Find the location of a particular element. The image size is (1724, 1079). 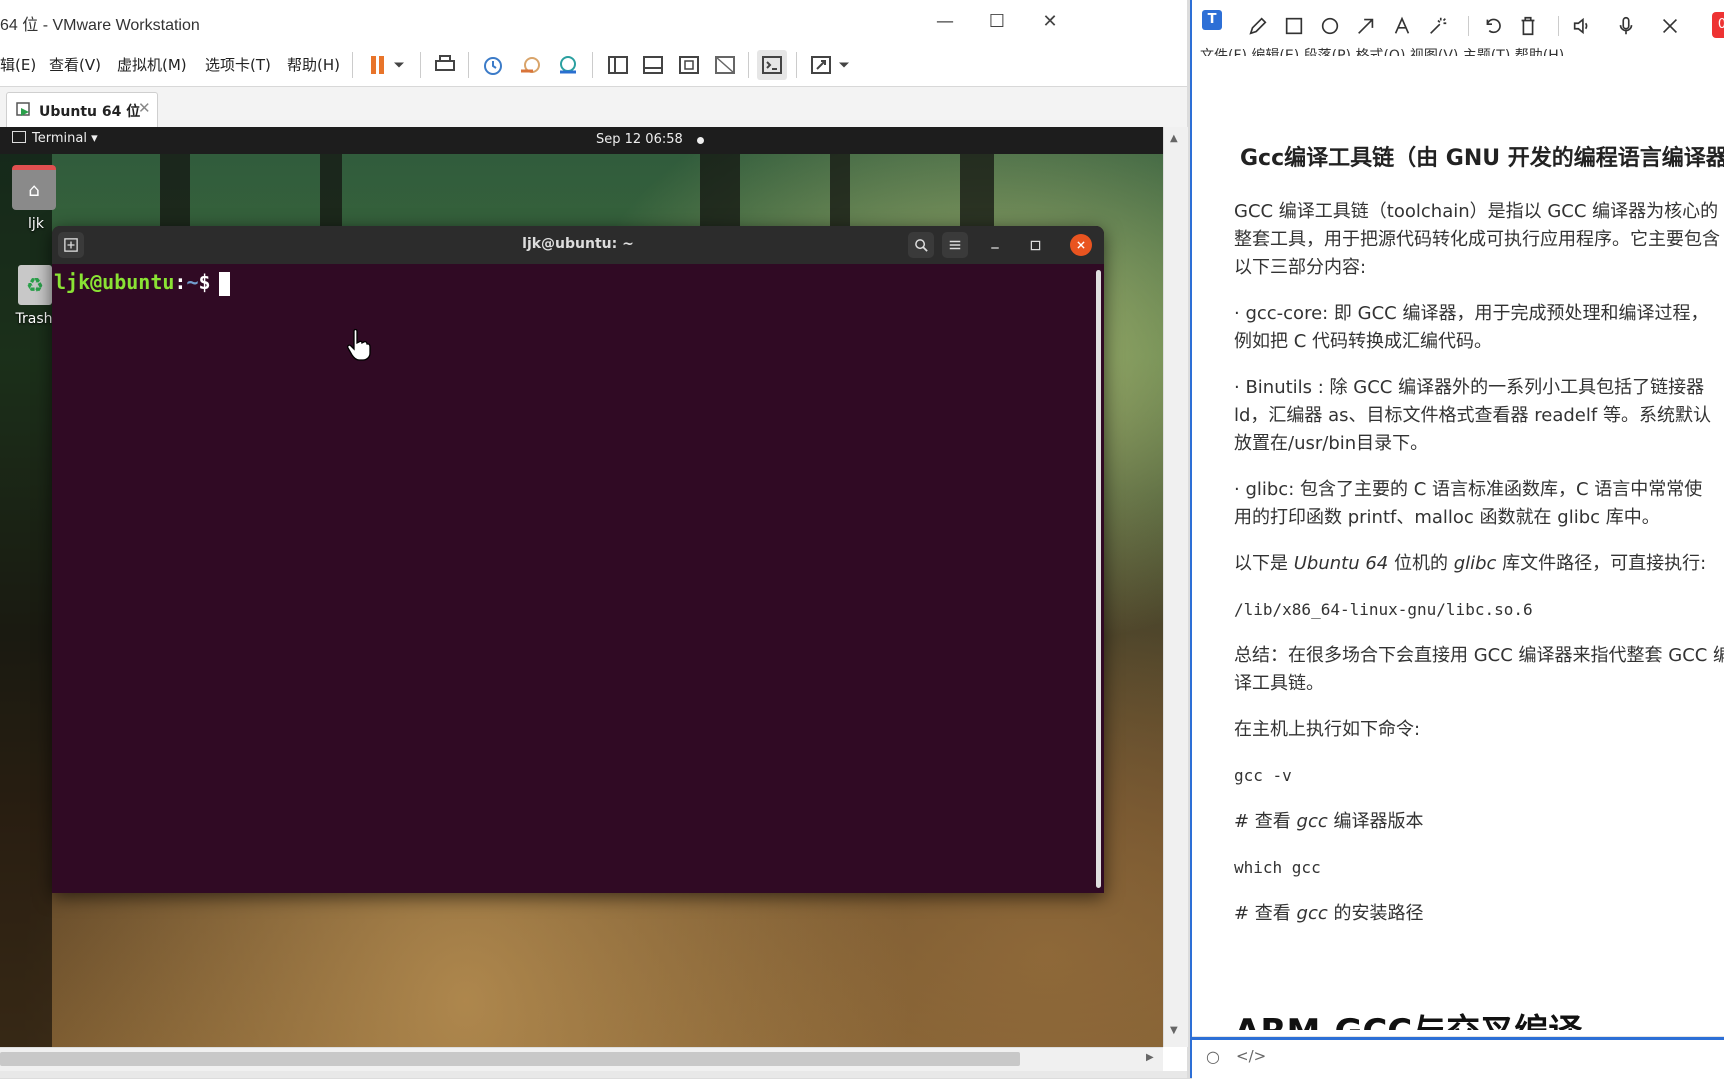

terminal-menu-button is located at coordinates (955, 245).